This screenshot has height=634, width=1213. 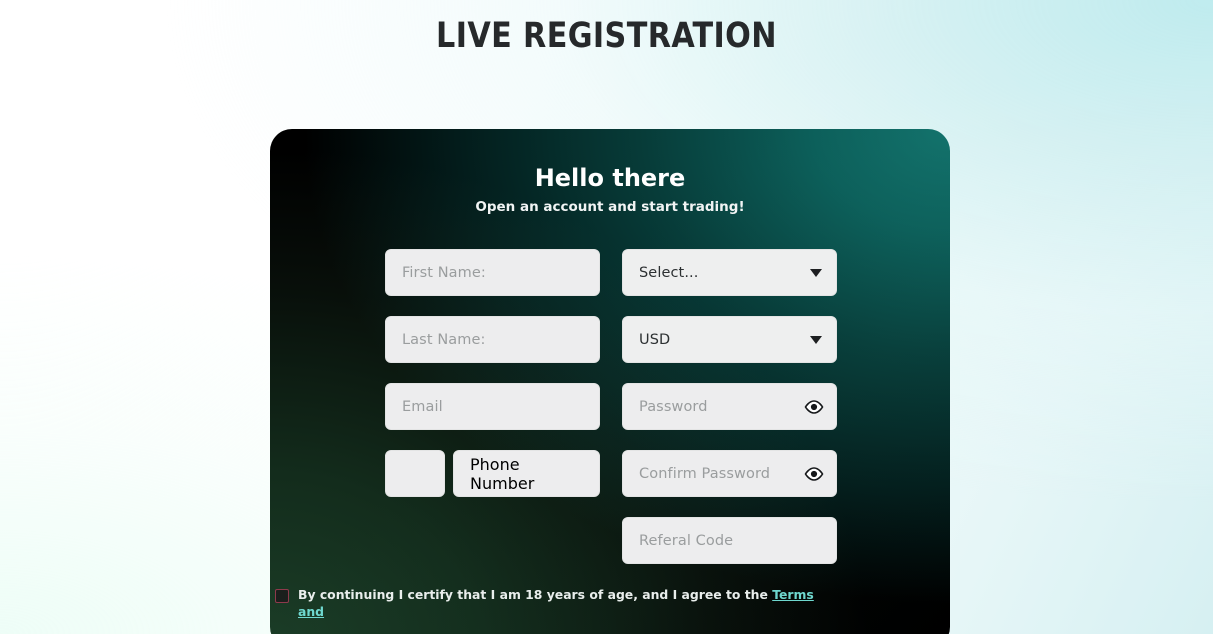 I want to click on confirm-password-input: Confirm Password, so click(x=729, y=473).